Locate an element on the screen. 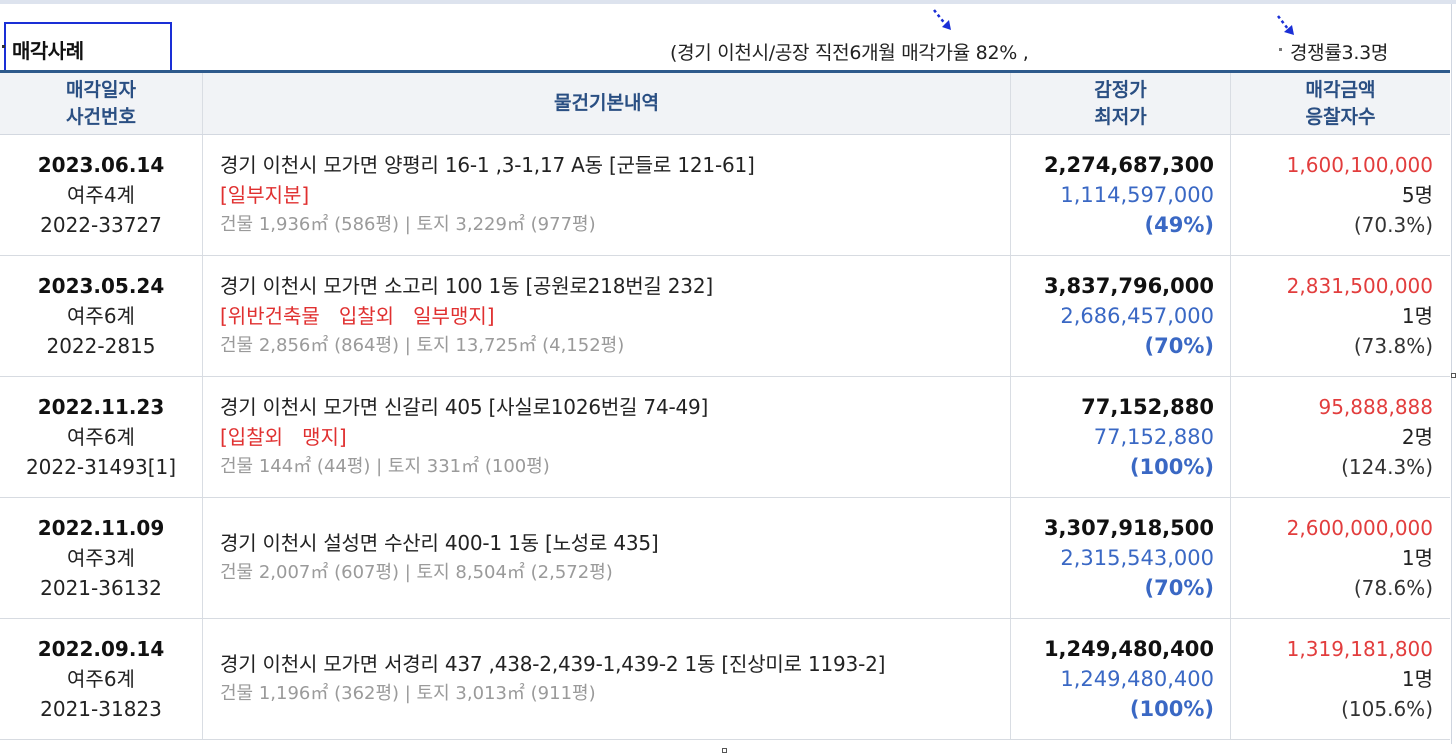  sale-cell: 2,831,500,000 1명 (73.8%) is located at coordinates (1340, 316).